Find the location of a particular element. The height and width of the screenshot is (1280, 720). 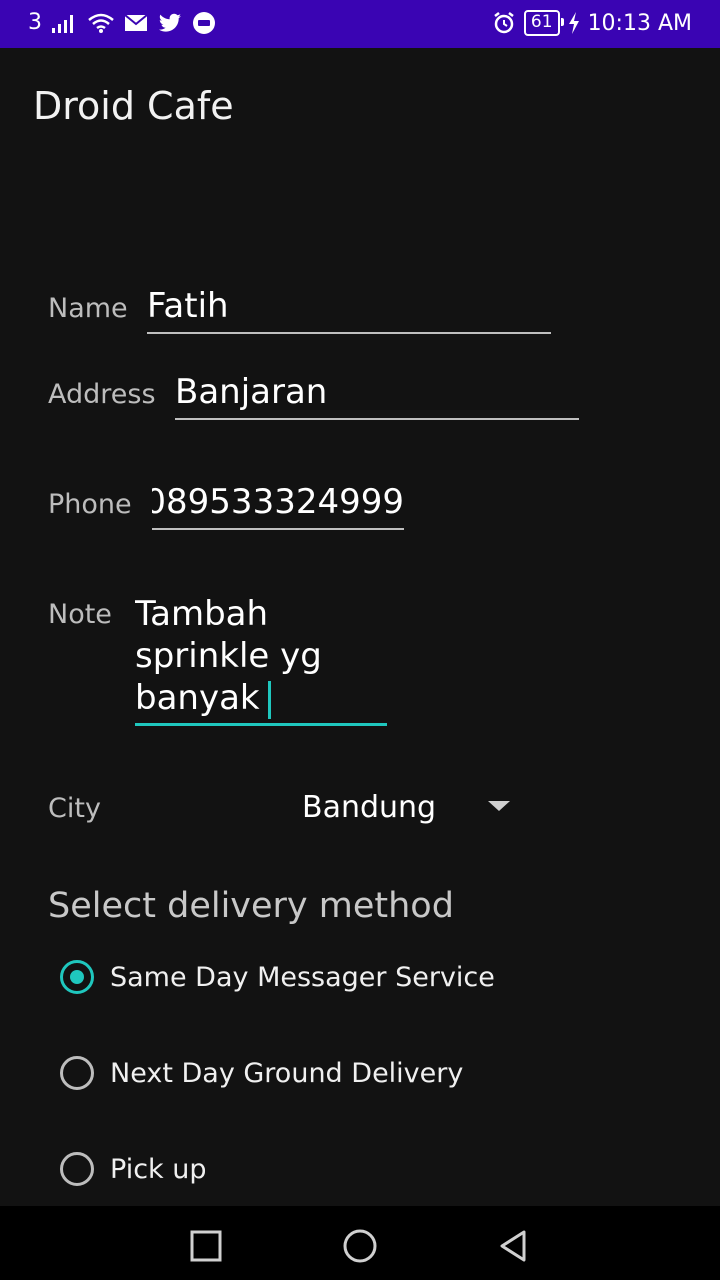

radio-pick-up: Pick up is located at coordinates (133, 1169).